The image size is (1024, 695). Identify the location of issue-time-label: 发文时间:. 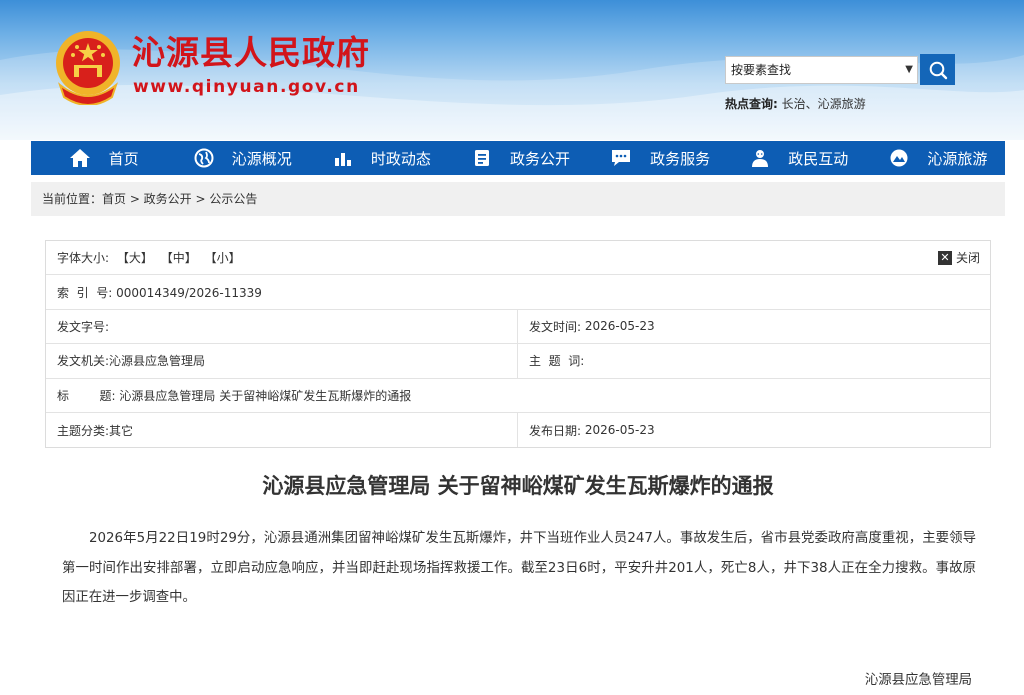
(555, 326).